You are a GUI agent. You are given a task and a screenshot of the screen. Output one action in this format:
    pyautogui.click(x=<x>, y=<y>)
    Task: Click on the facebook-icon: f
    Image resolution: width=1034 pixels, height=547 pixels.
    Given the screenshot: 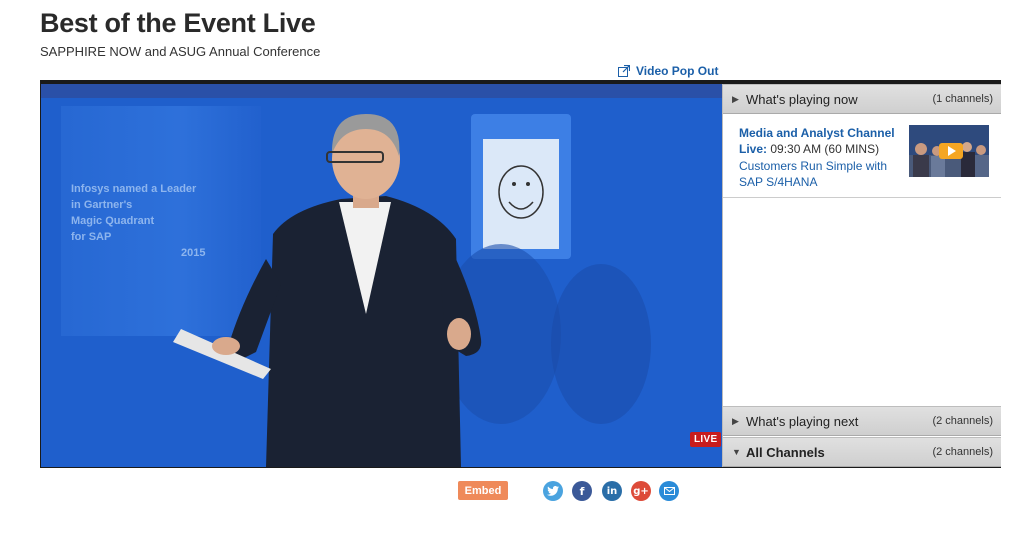 What is the action you would take?
    pyautogui.click(x=582, y=491)
    